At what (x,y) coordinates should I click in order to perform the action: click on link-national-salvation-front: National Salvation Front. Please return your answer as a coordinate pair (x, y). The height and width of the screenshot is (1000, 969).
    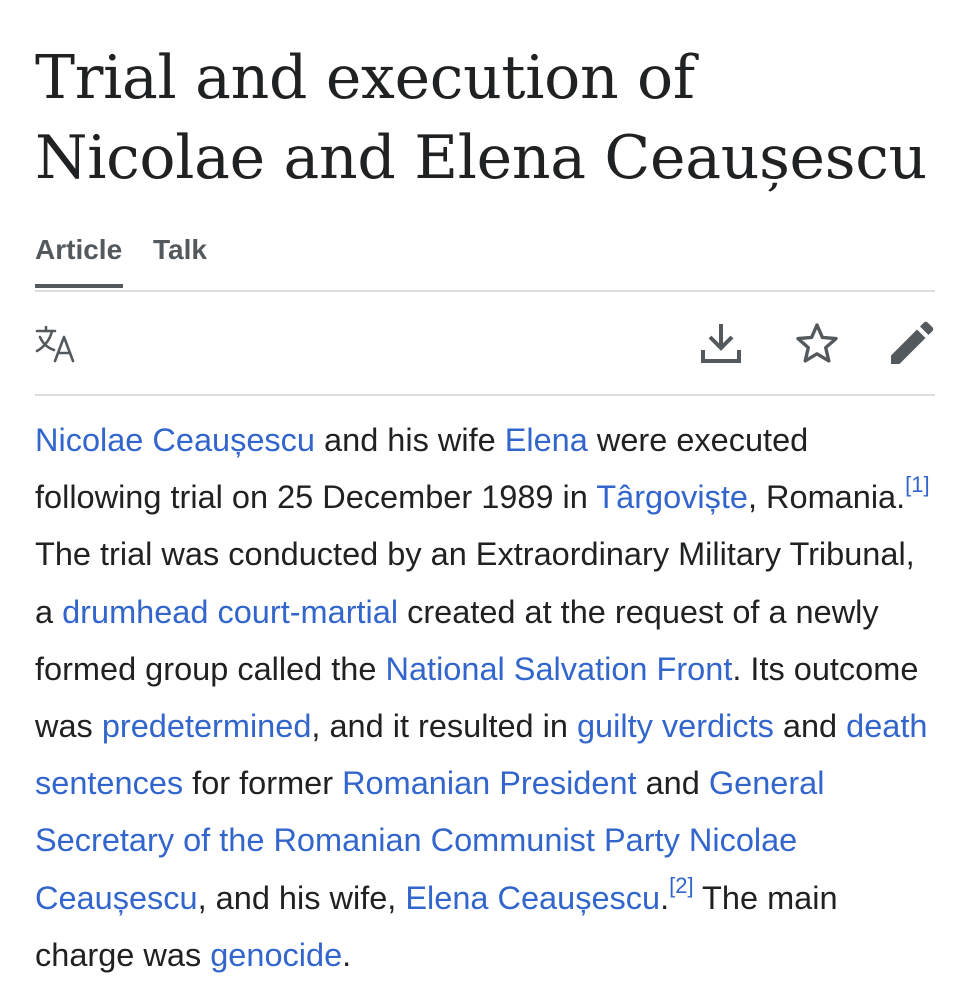
    Looking at the image, I should click on (559, 669).